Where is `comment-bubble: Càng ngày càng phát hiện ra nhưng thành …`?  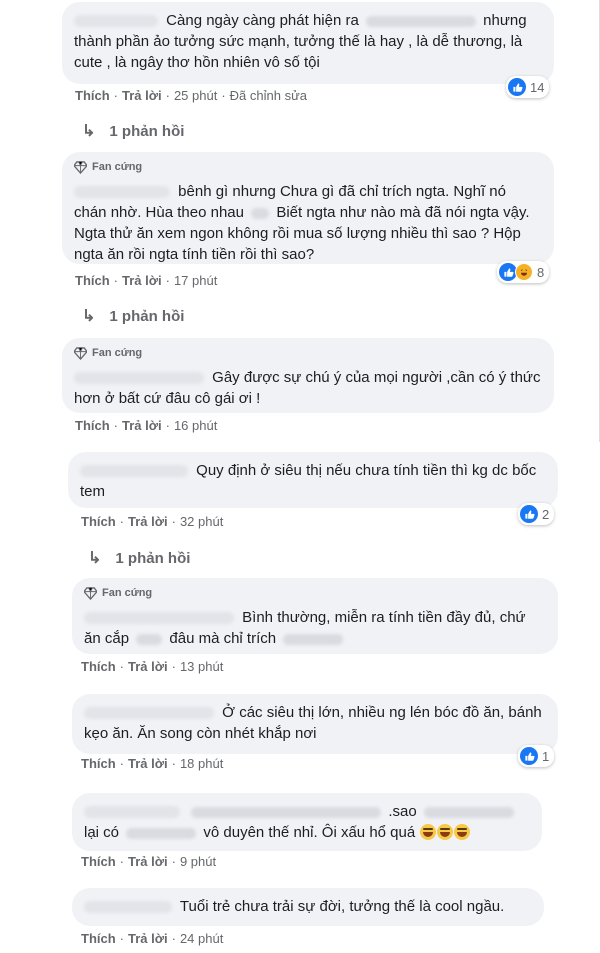
comment-bubble: Càng ngày càng phát hiện ra nhưng thành … is located at coordinates (308, 43).